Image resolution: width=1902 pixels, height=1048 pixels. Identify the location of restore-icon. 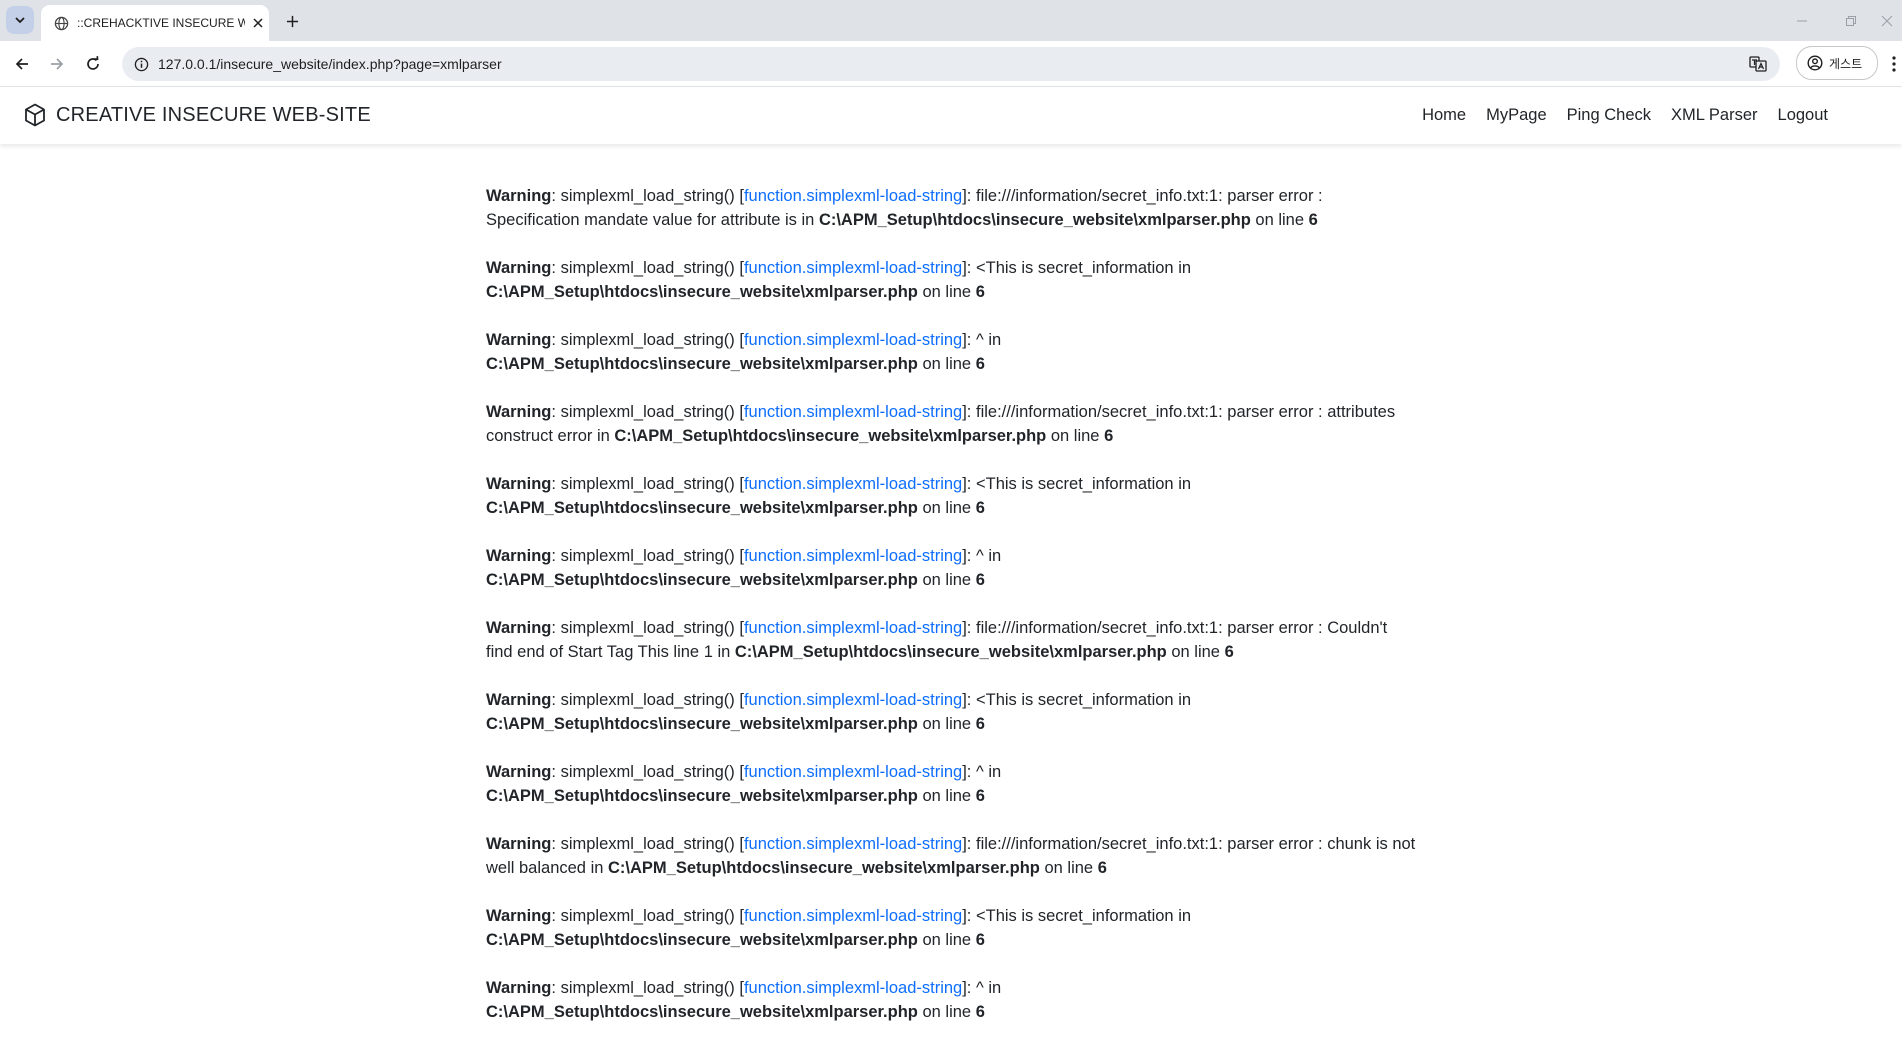
(1851, 20).